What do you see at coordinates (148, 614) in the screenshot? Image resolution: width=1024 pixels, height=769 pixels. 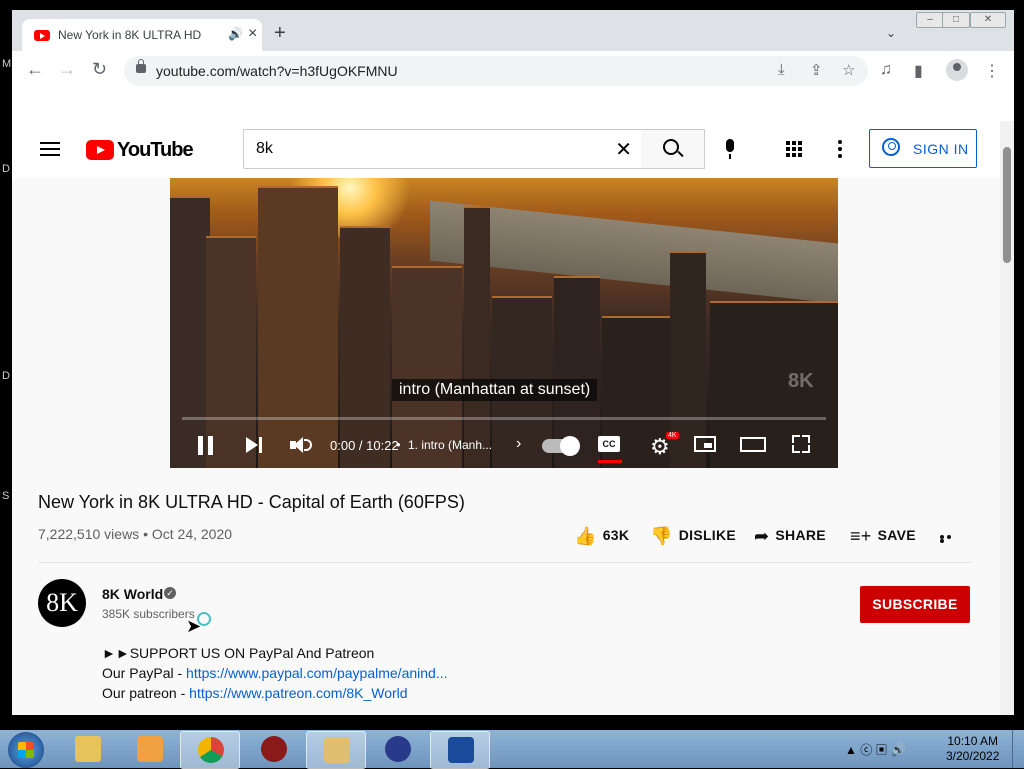 I see `subscriber-count: 385K subscribers` at bounding box center [148, 614].